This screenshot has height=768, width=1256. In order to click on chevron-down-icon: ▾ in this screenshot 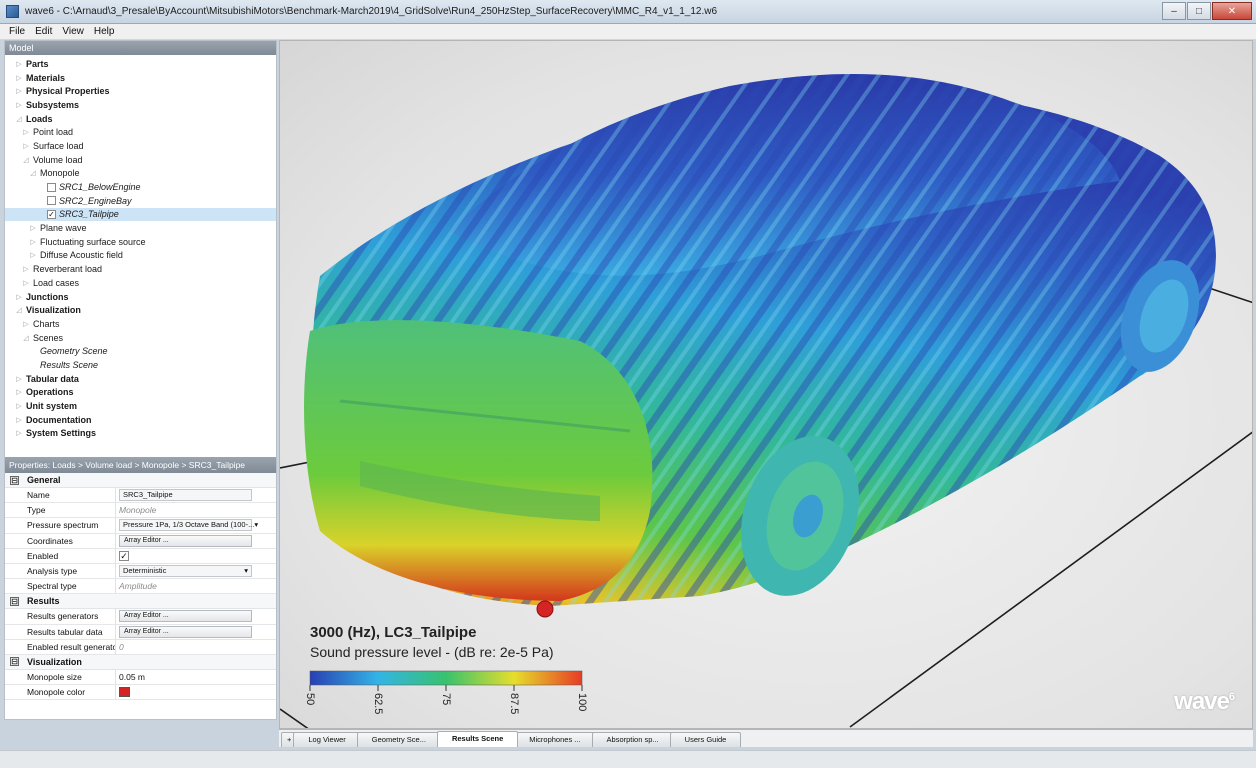, I will do `click(256, 525)`.